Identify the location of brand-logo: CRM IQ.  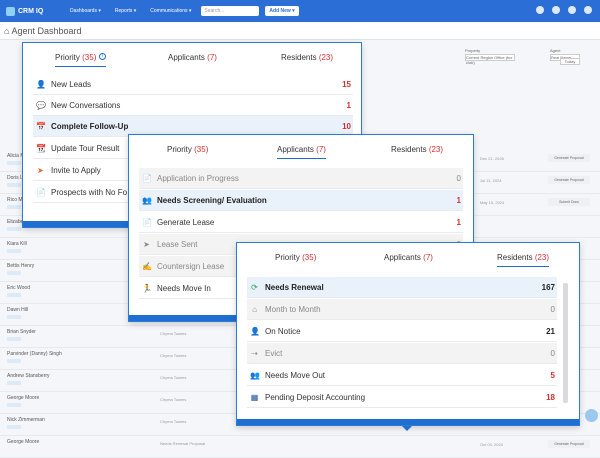
(35, 11).